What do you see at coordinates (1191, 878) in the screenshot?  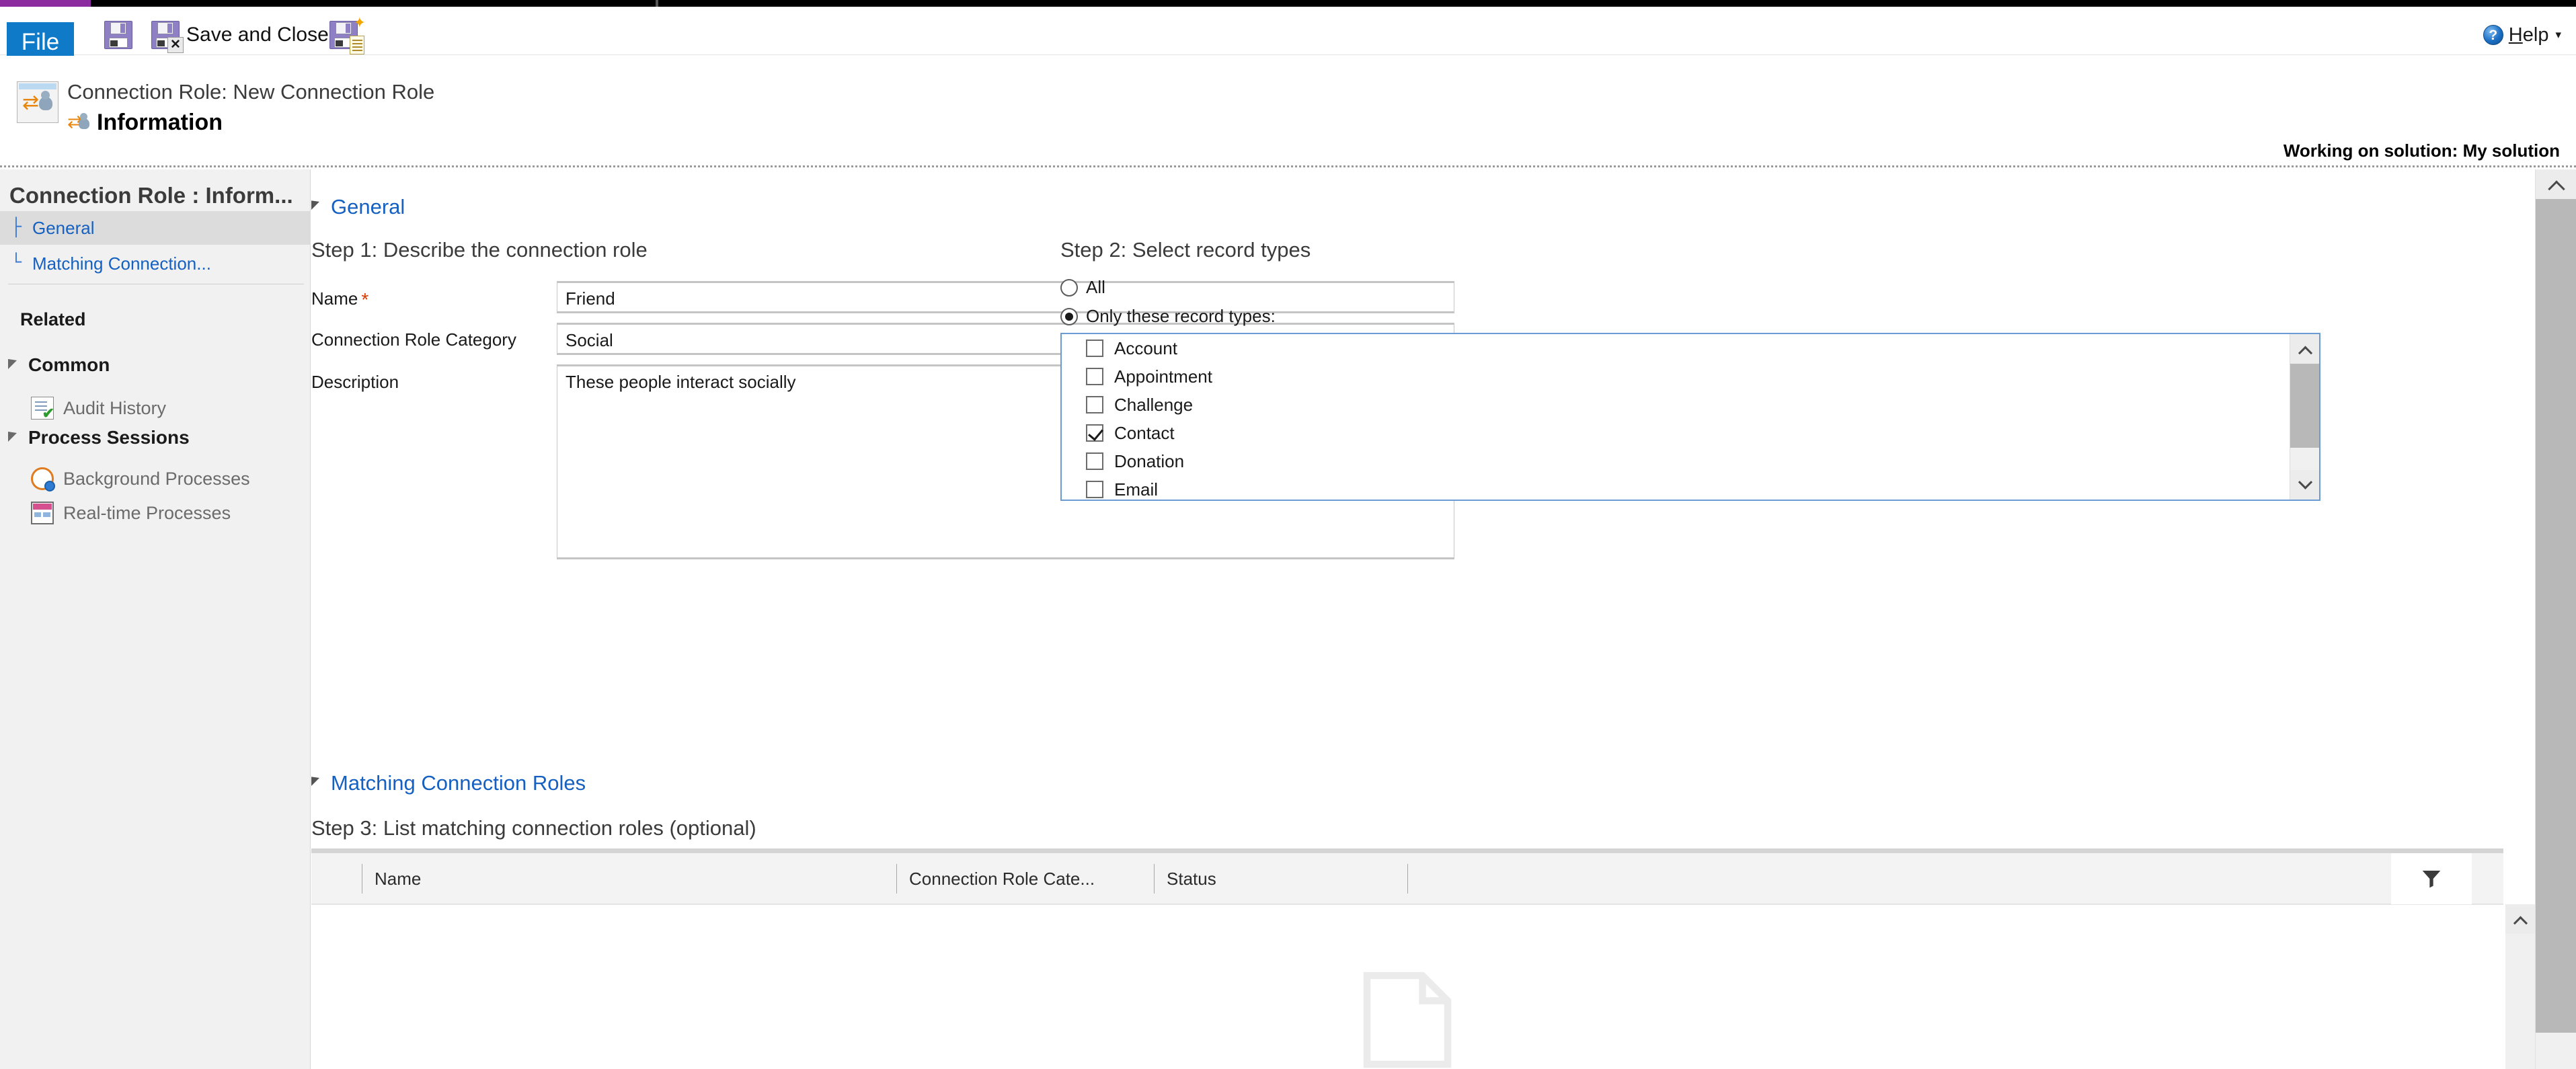 I see `grid-column-status-label: Status` at bounding box center [1191, 878].